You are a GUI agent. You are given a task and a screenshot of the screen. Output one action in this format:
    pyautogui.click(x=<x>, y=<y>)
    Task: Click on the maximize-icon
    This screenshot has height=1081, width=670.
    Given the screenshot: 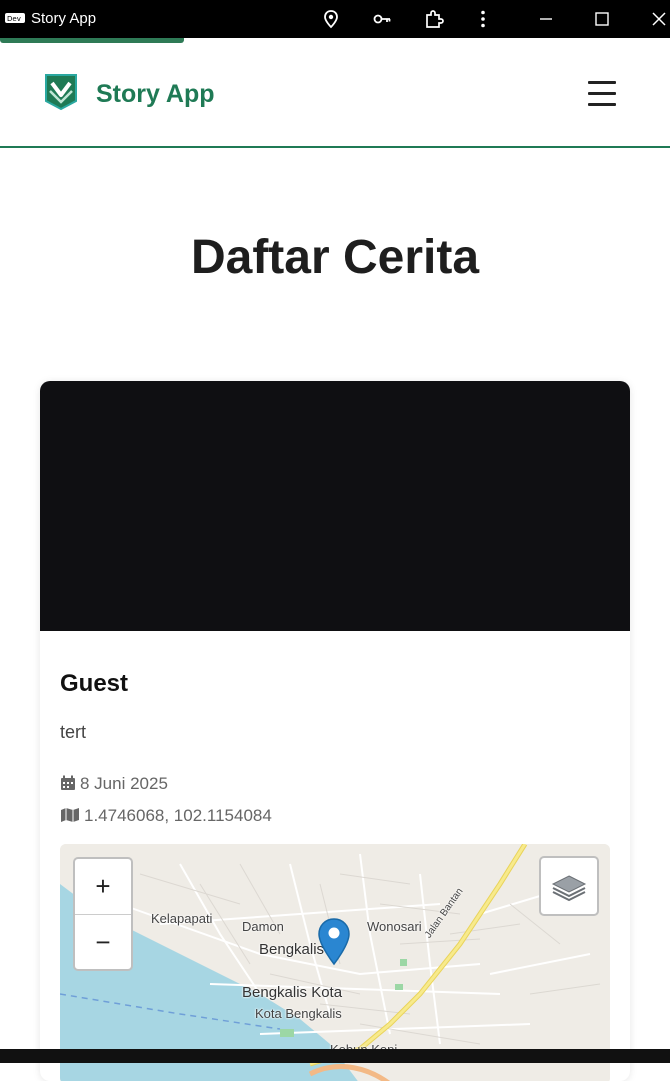 What is the action you would take?
    pyautogui.click(x=602, y=19)
    